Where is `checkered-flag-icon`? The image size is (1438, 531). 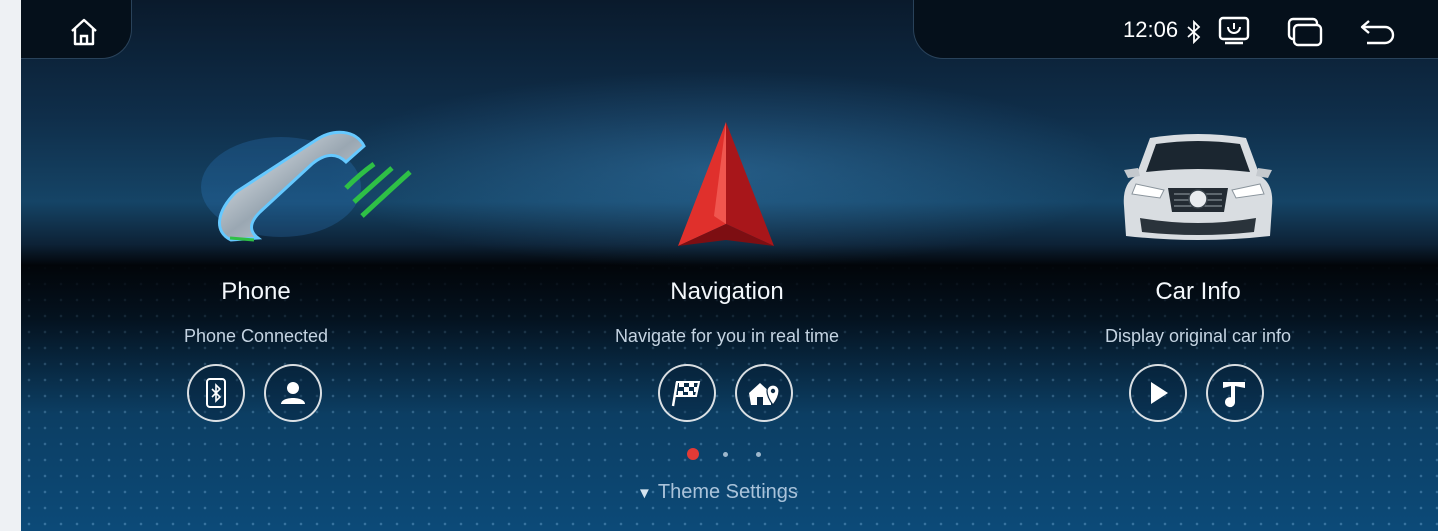
checkered-flag-icon is located at coordinates (686, 394).